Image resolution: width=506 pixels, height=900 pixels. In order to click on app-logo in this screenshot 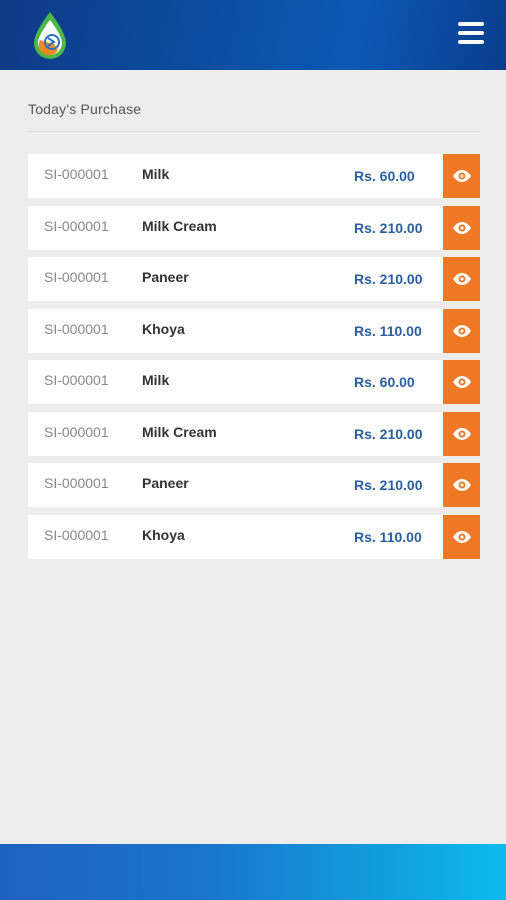, I will do `click(50, 36)`.